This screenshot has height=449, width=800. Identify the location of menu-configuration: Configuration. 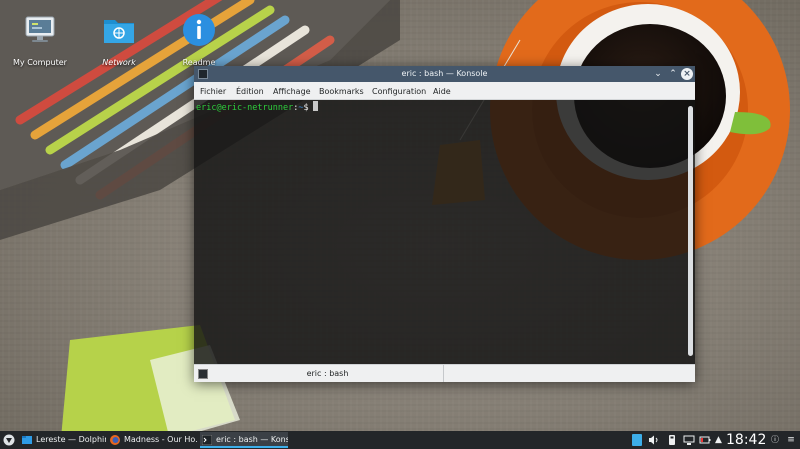
(399, 92).